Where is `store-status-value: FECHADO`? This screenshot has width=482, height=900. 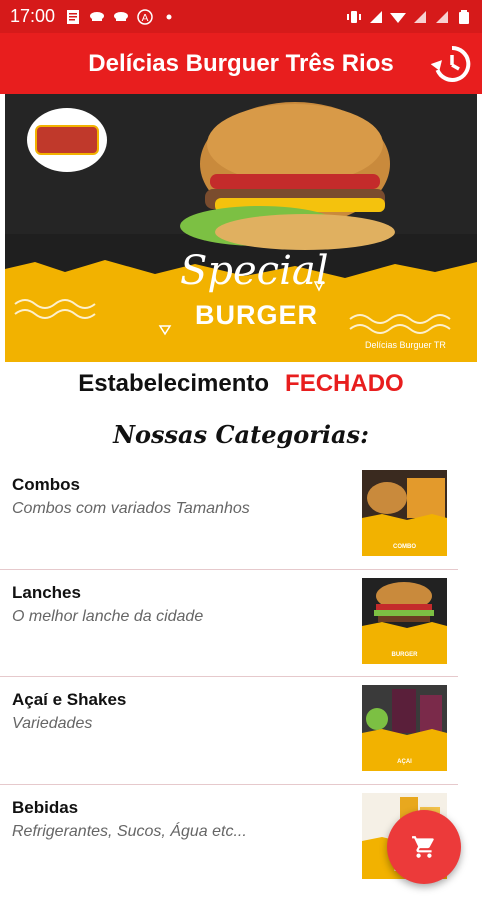 store-status-value: FECHADO is located at coordinates (344, 383).